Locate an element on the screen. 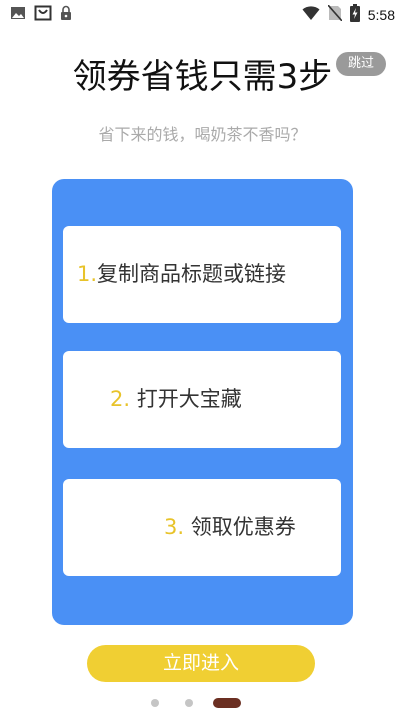 The height and width of the screenshot is (720, 405). step-label: 领取优惠券 is located at coordinates (243, 527).